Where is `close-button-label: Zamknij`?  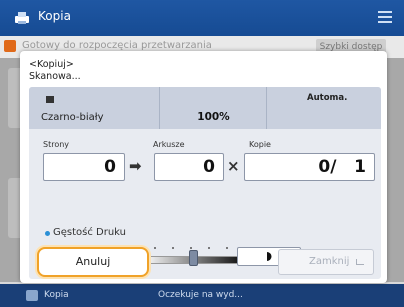 close-button-label: Zamknij is located at coordinates (329, 261).